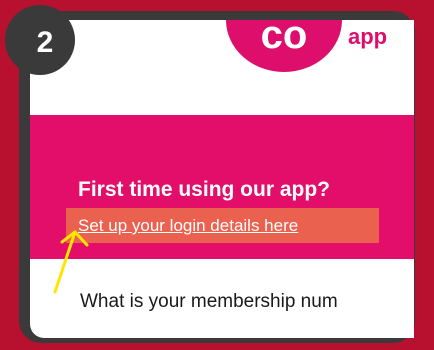  Describe the element at coordinates (71, 262) in the screenshot. I see `annotation-arrow-icon` at that location.